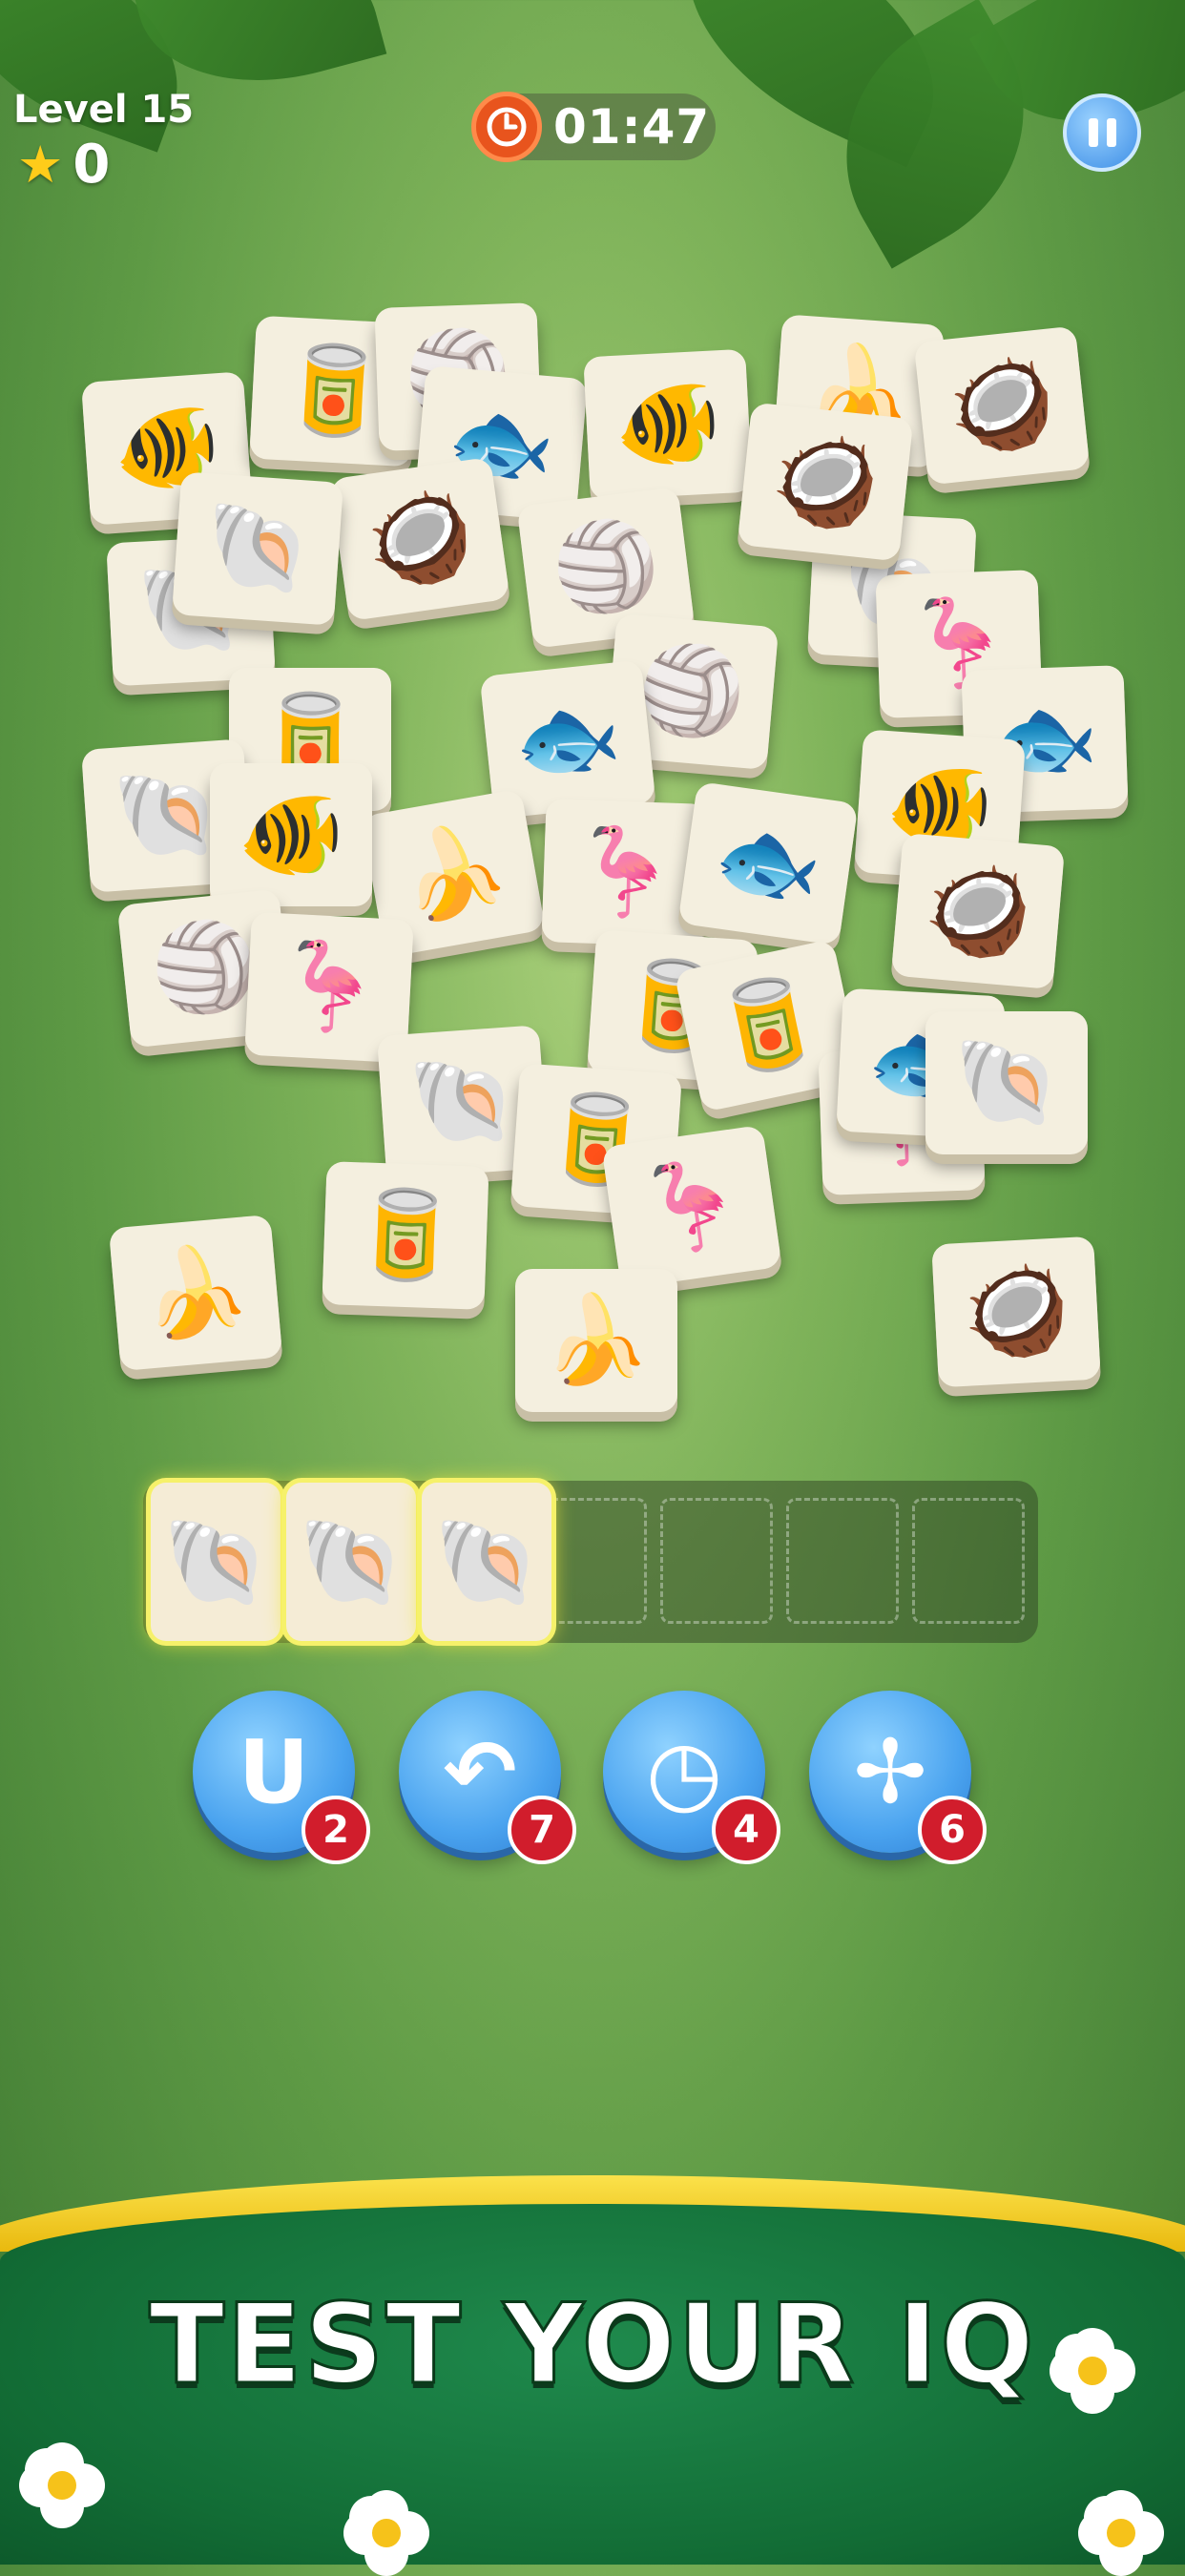 This screenshot has width=1185, height=2576. I want to click on time-booster-button: ◷ 4, so click(691, 1777).